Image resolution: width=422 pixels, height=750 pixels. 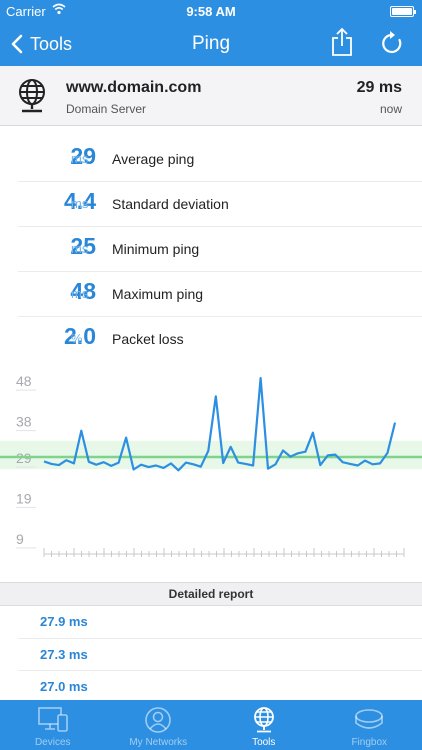 I want to click on stat-label: Standard deviation, so click(x=170, y=204).